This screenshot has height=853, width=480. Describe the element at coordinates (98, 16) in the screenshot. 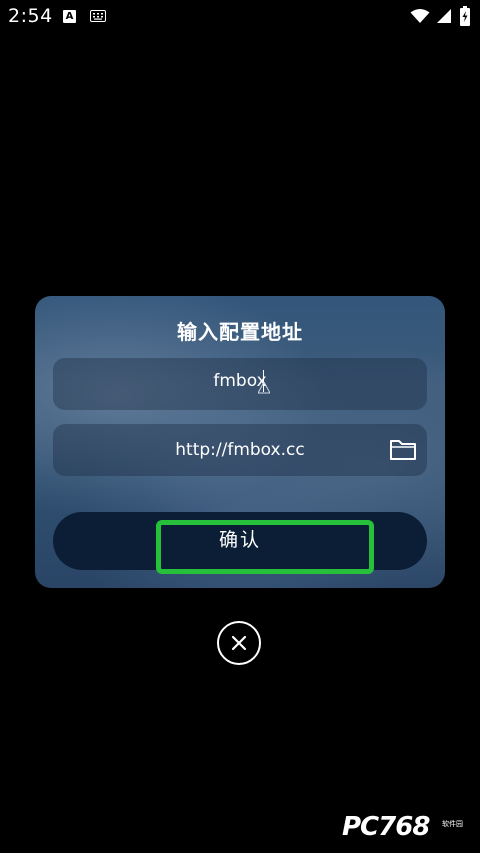

I see `keyboard-icon` at that location.